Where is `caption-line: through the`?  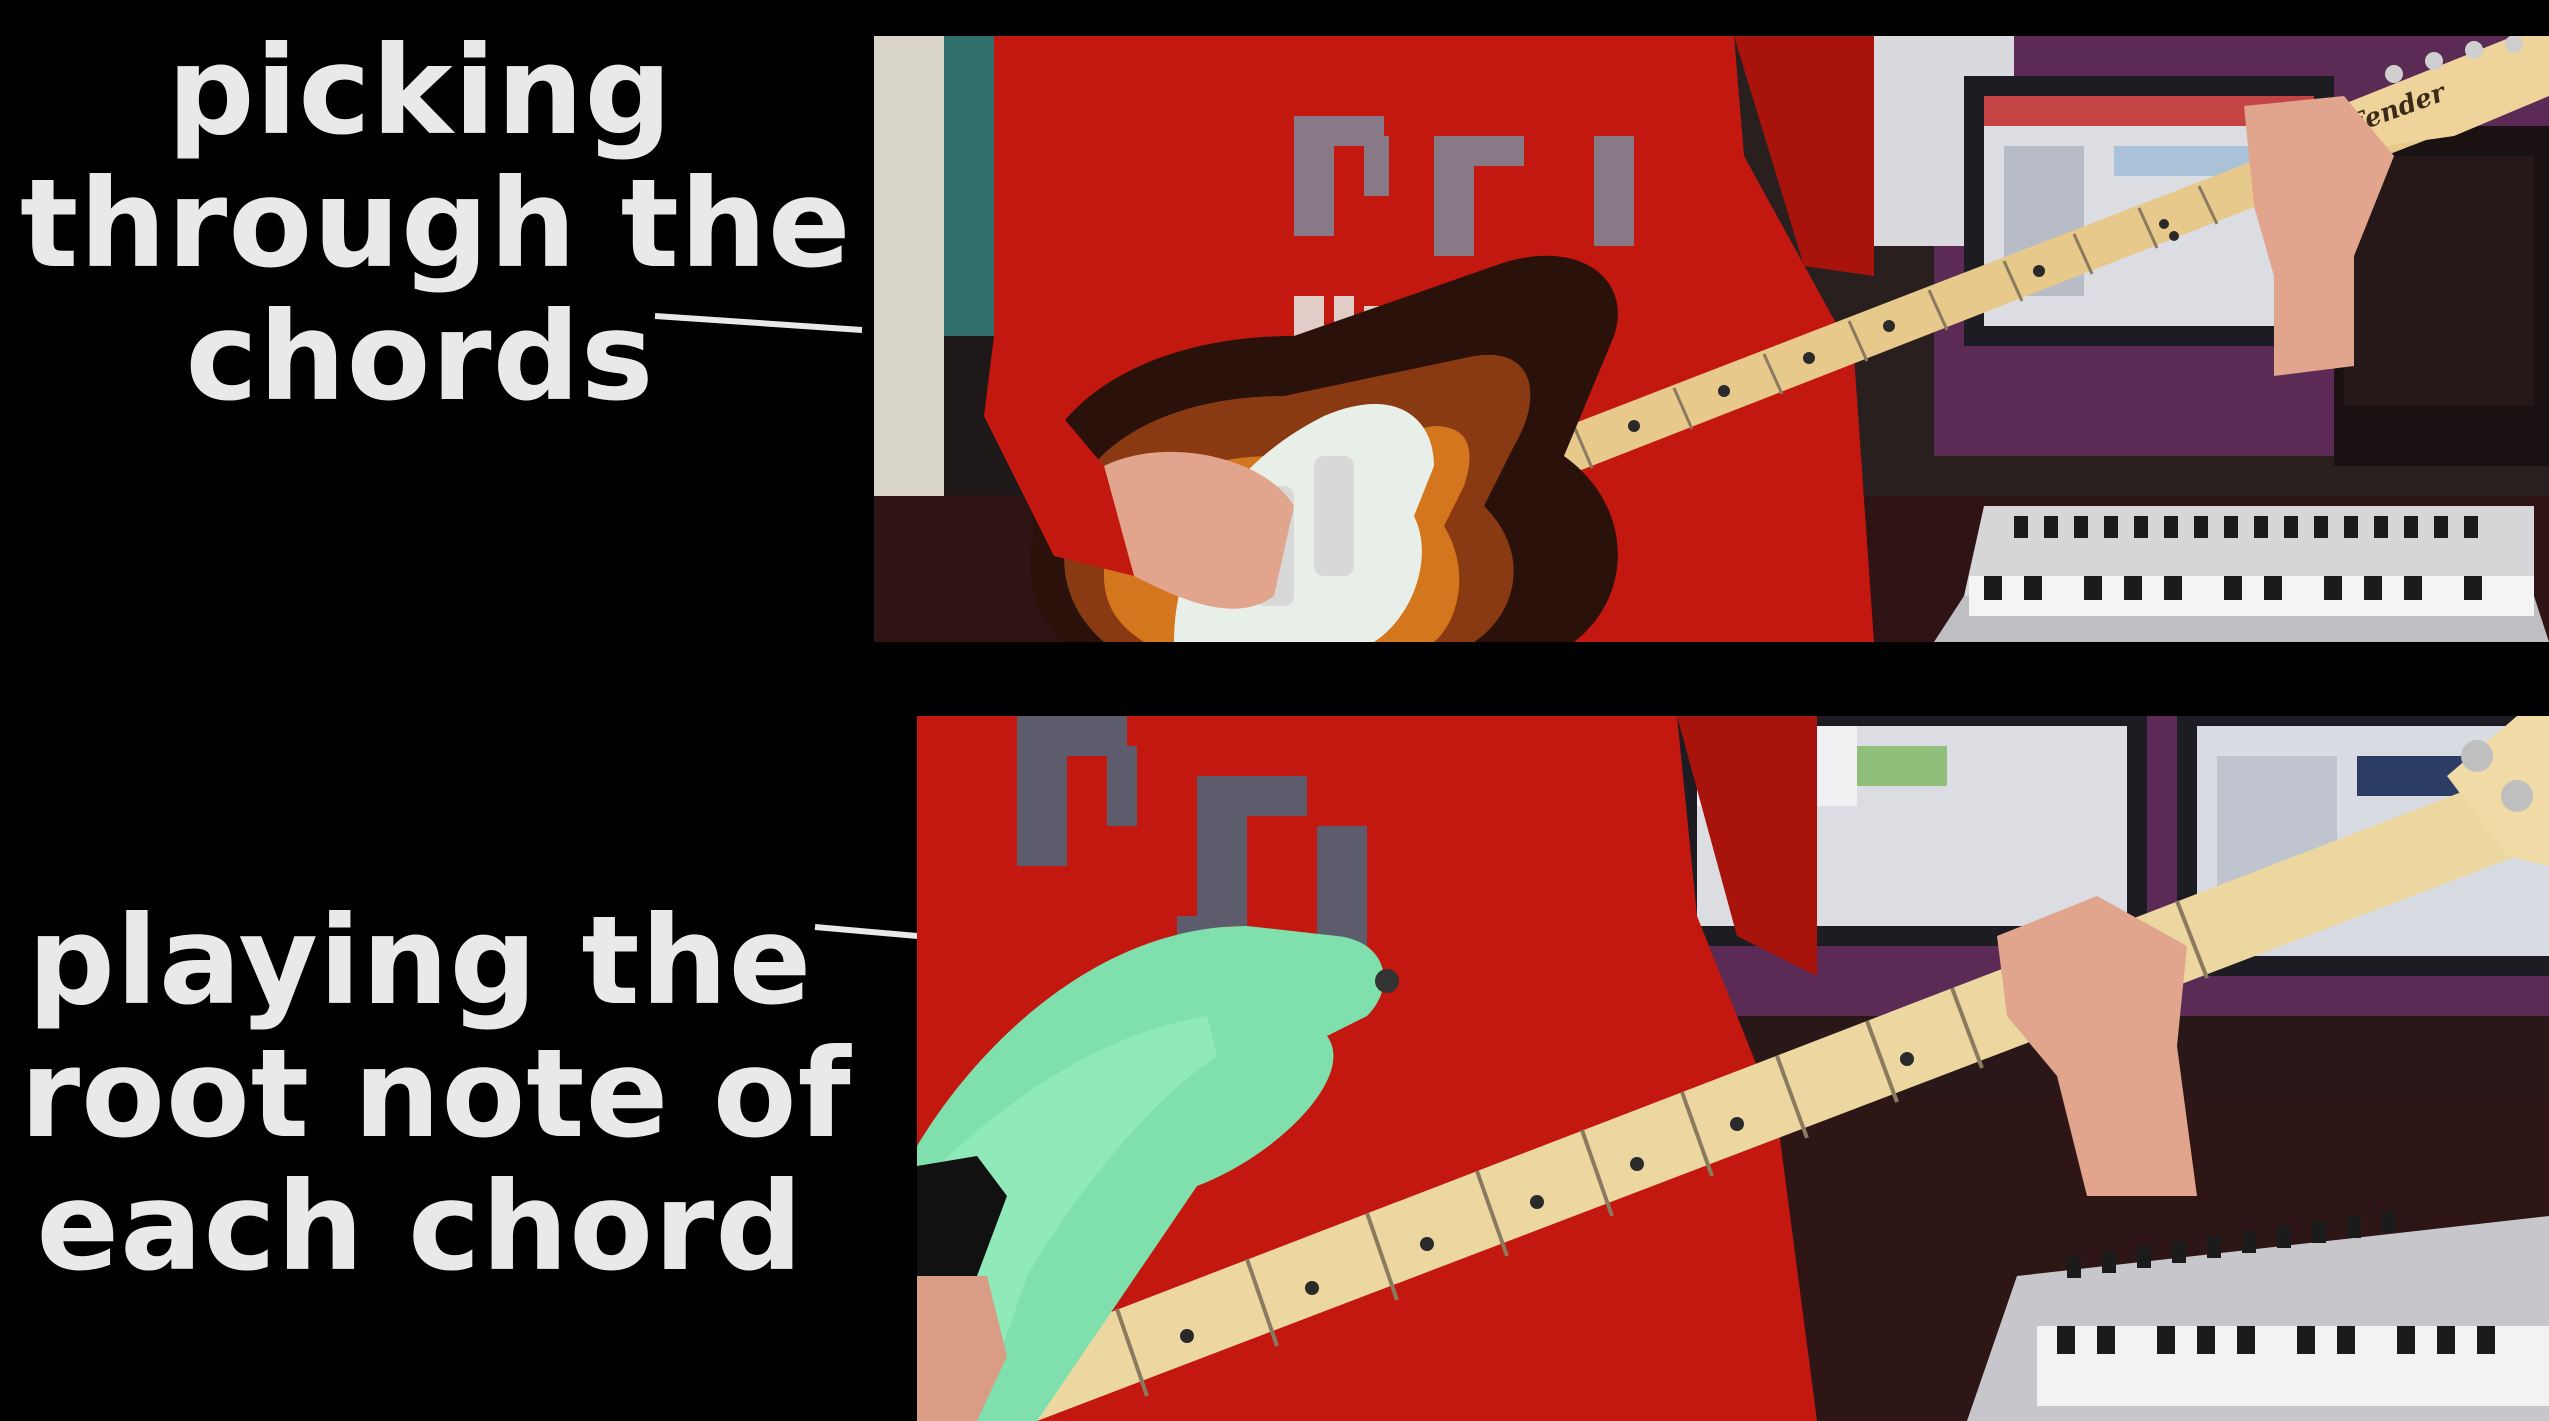 caption-line: through the is located at coordinates (436, 224).